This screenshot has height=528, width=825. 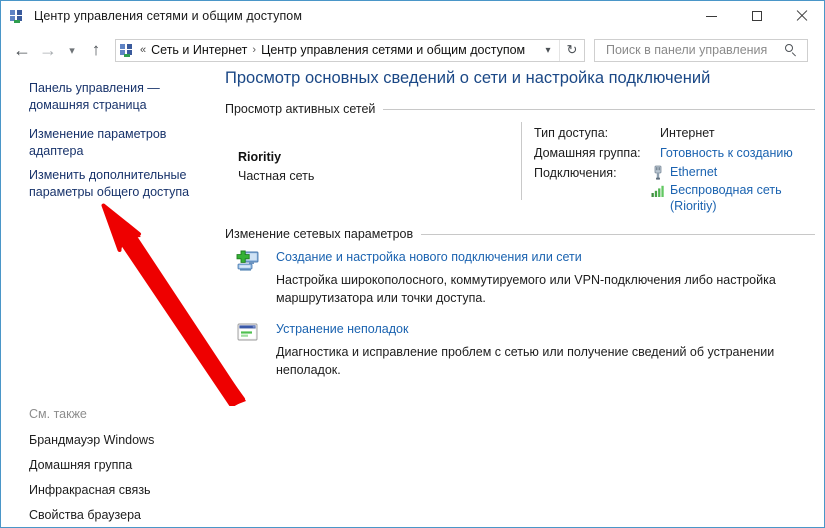 What do you see at coordinates (48, 50) in the screenshot?
I see `forward-arrow-icon: →` at bounding box center [48, 50].